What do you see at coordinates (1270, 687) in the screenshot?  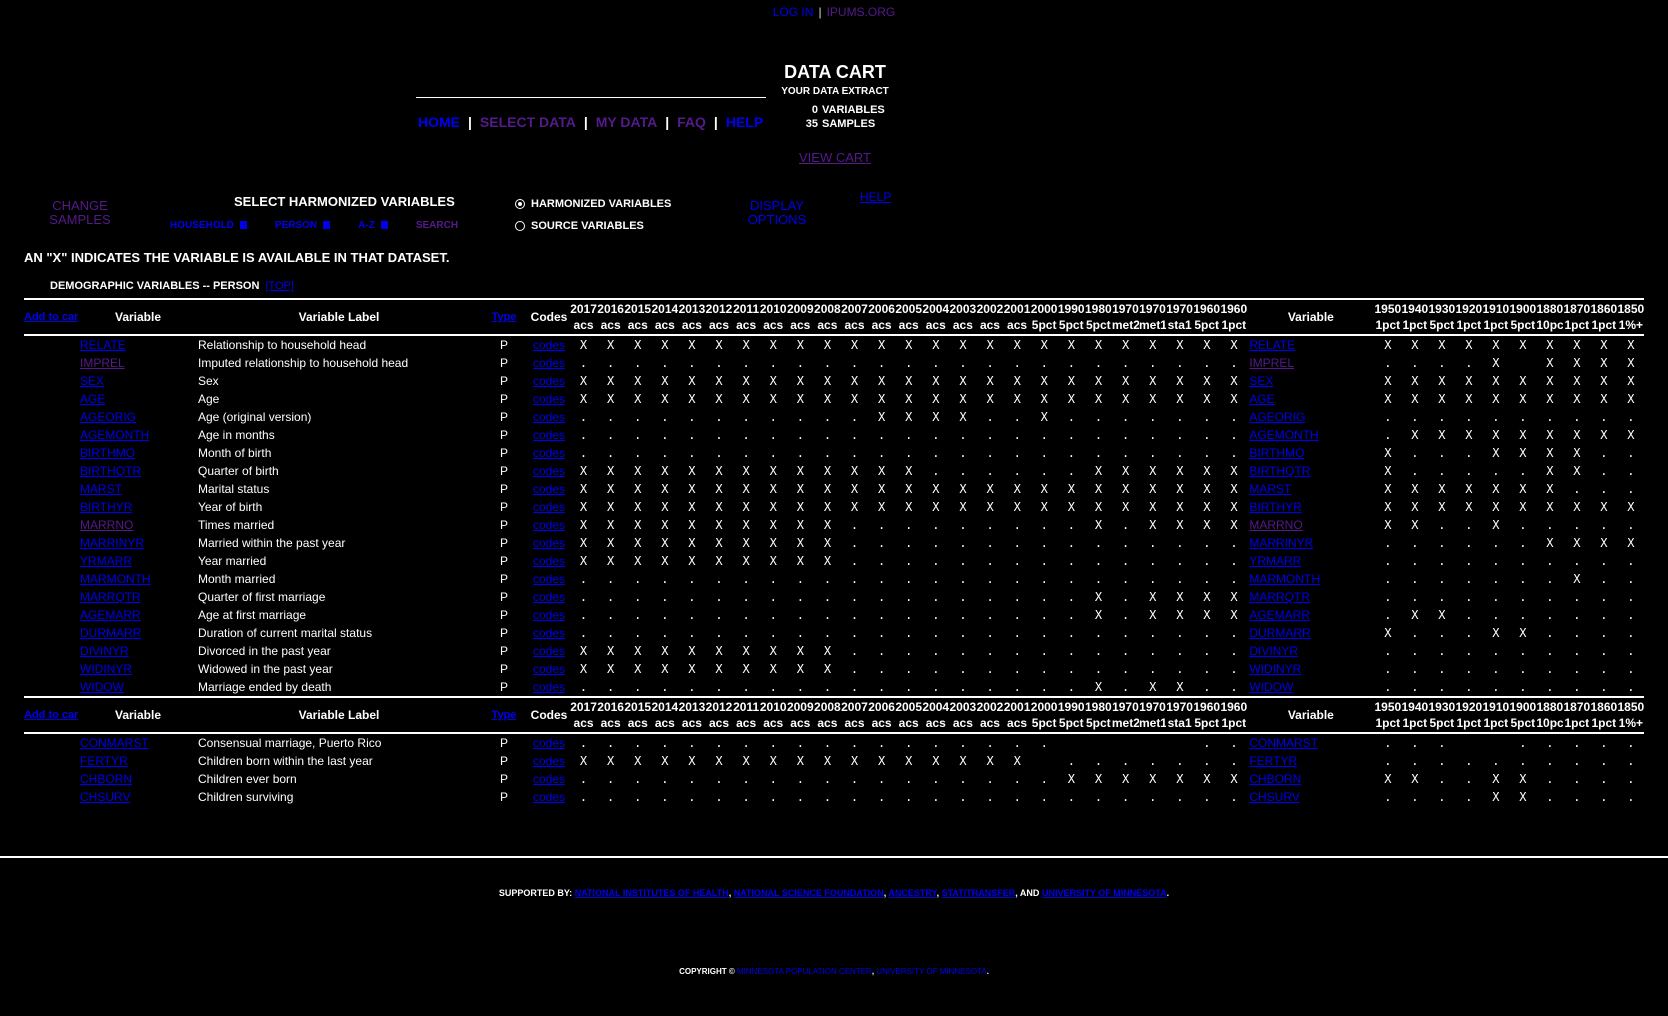 I see `variable-link: WIDOW` at bounding box center [1270, 687].